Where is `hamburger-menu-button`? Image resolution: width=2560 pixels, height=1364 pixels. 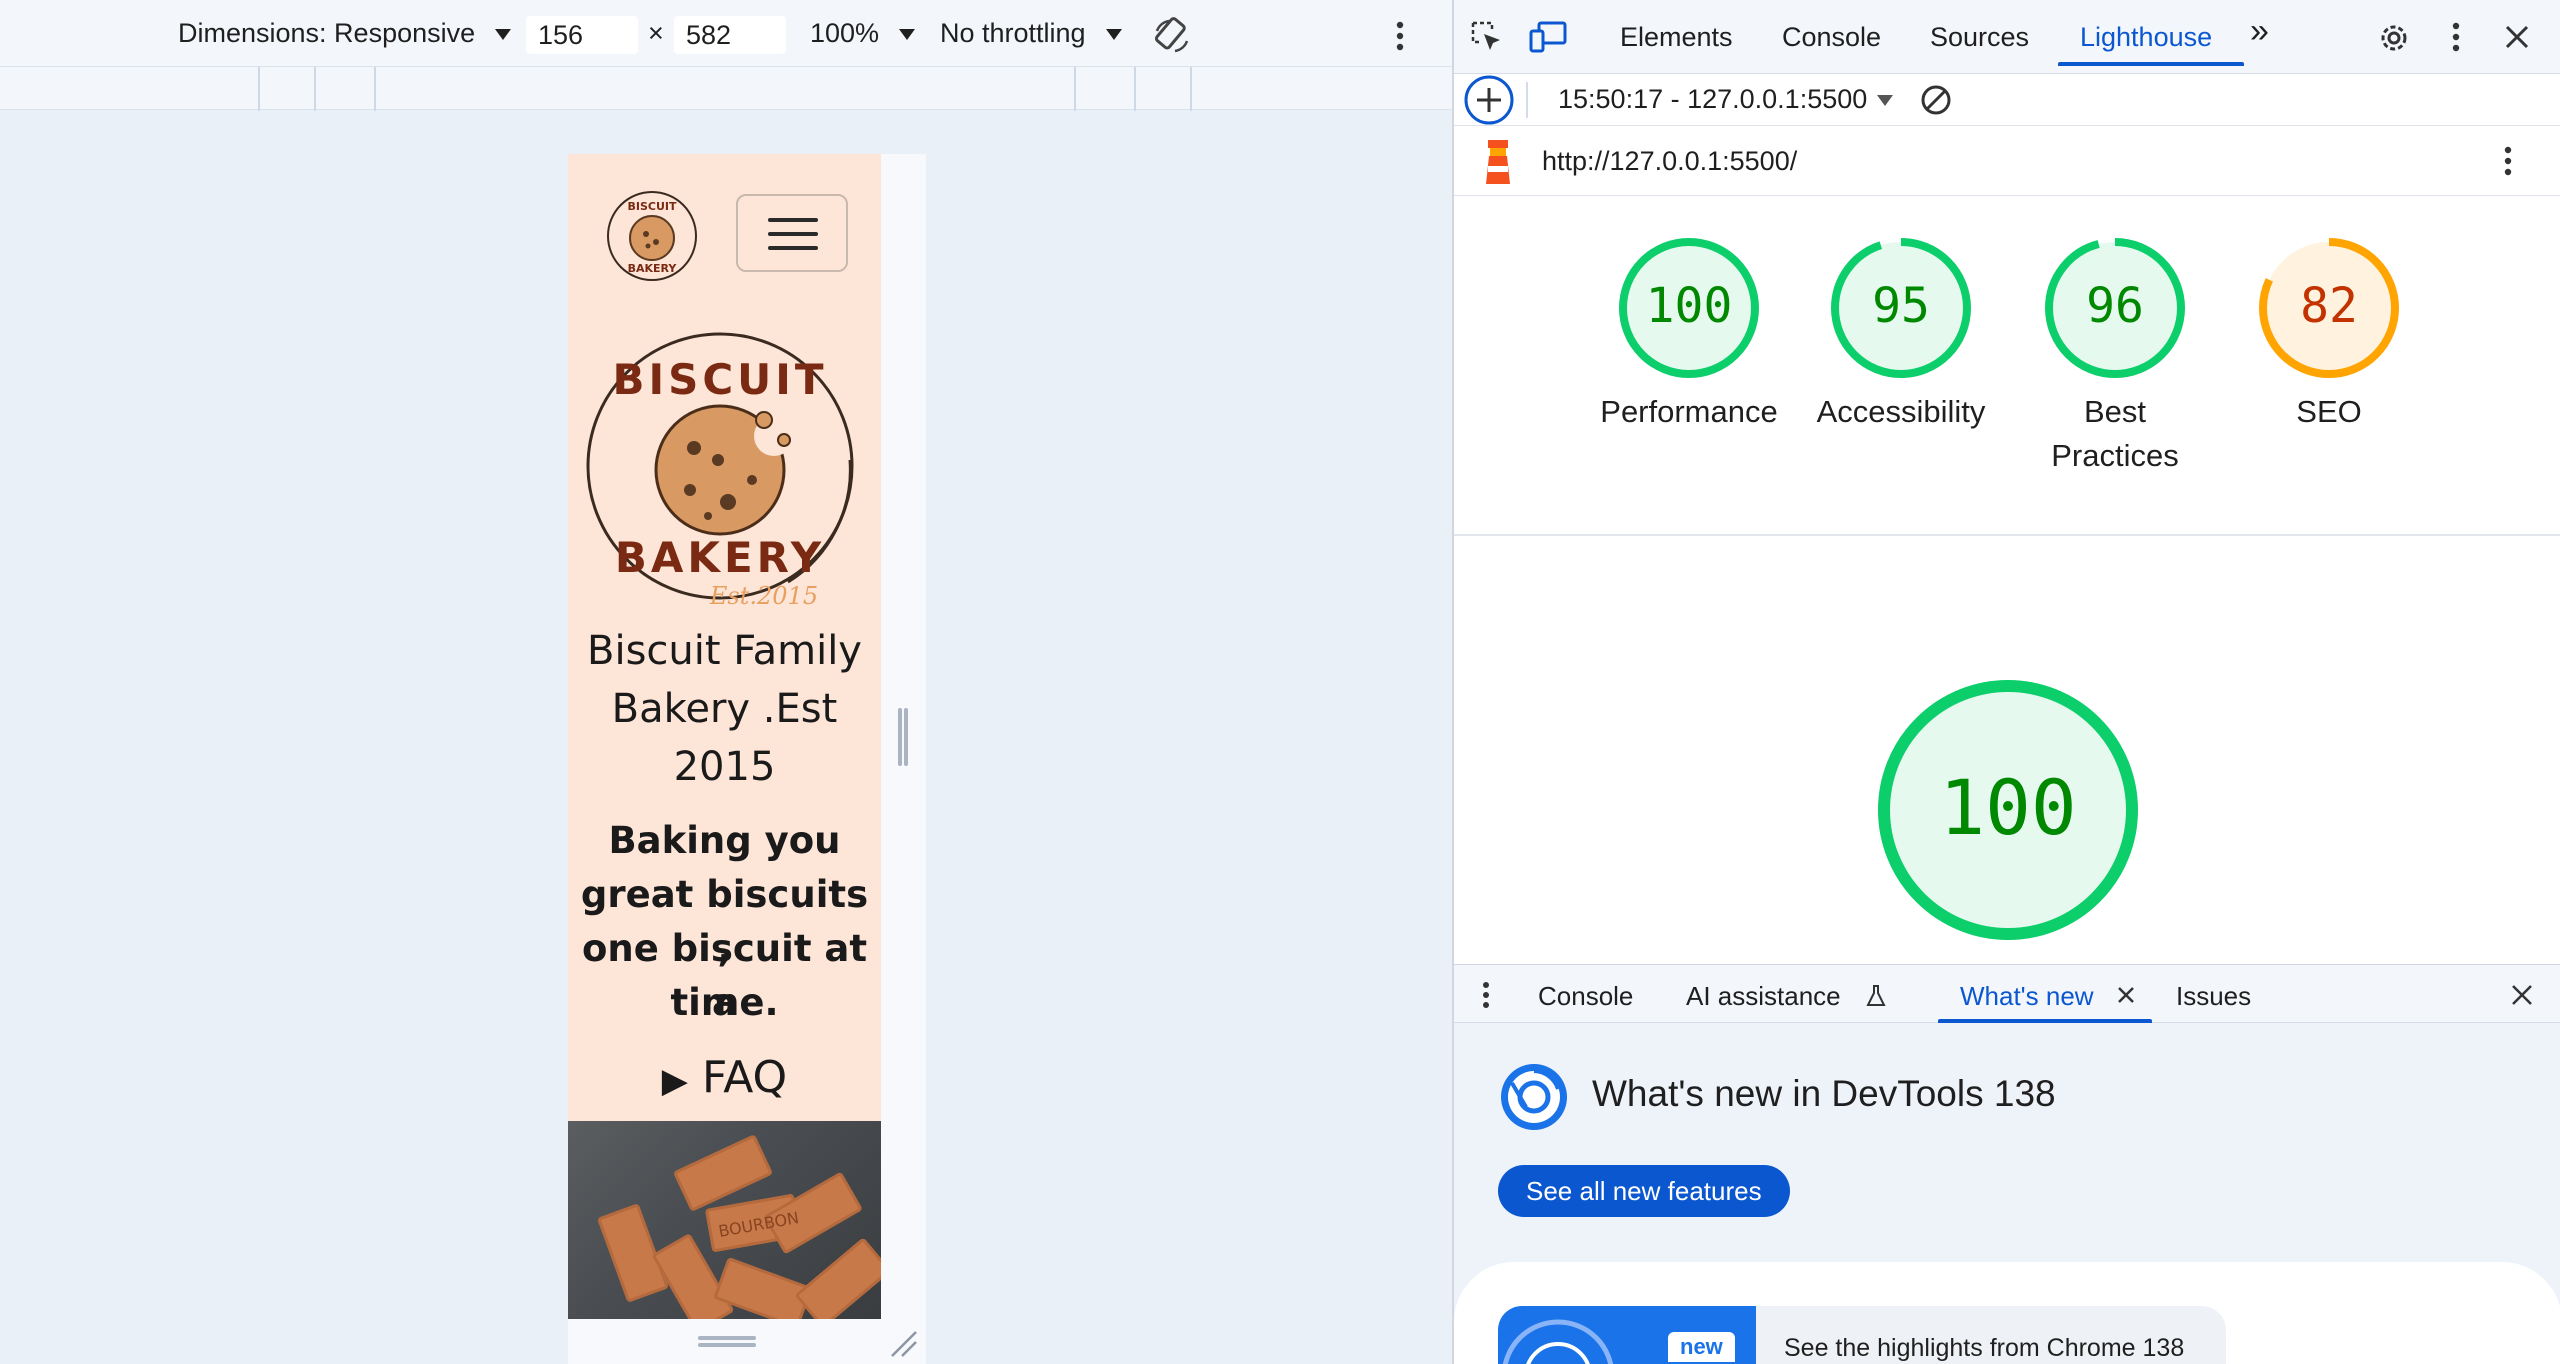 hamburger-menu-button is located at coordinates (792, 233).